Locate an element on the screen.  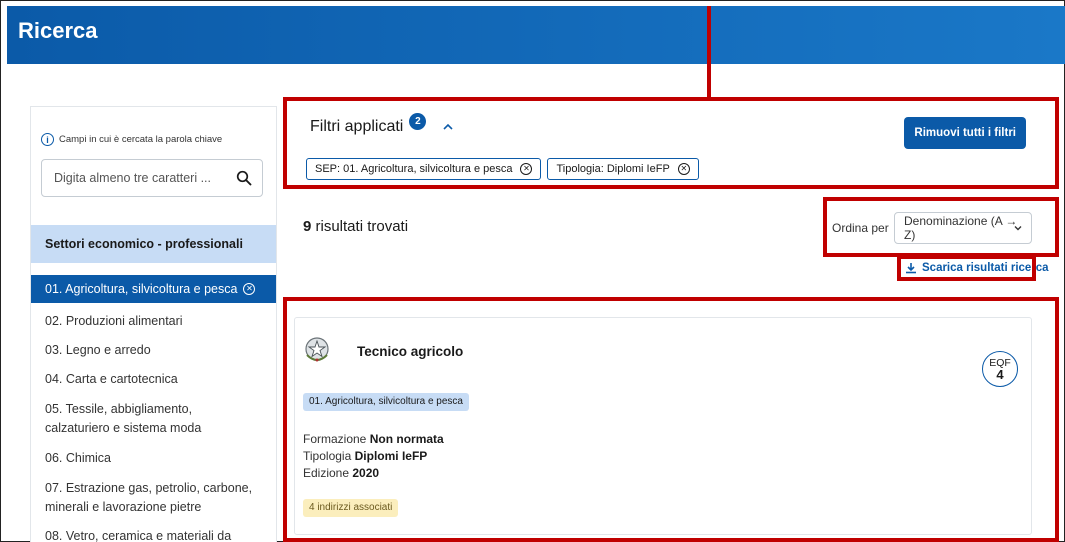
annotation-box-filters is located at coordinates (671, 143).